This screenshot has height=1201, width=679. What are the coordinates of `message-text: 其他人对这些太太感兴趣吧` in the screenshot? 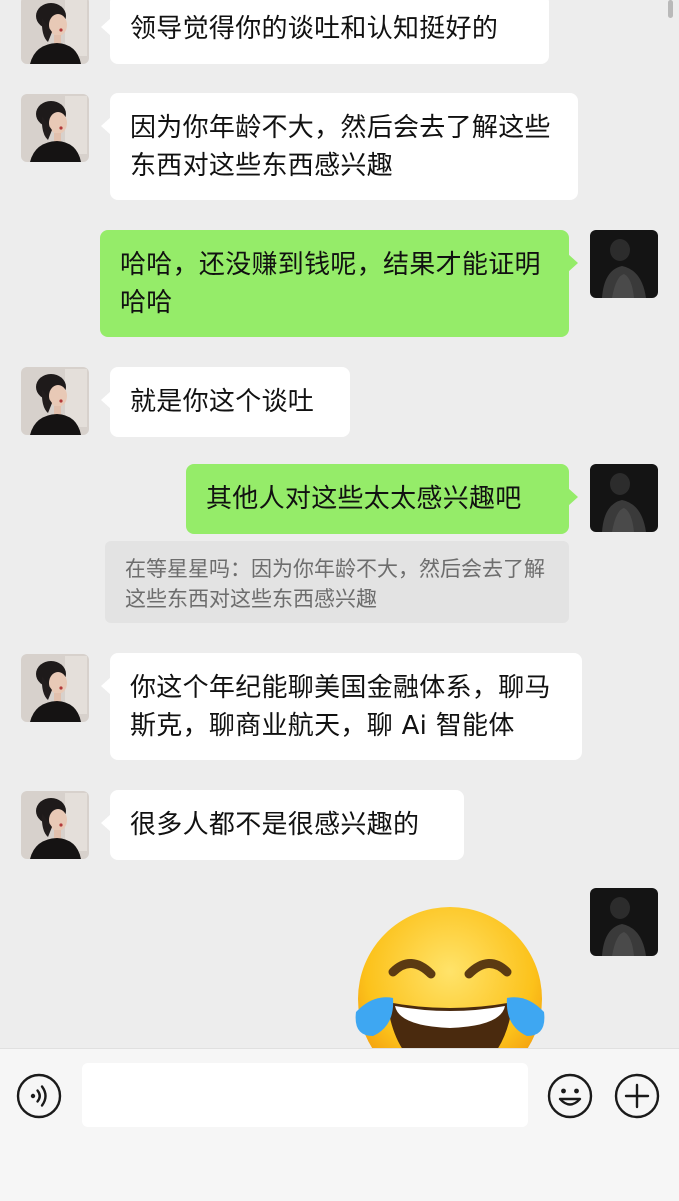 It's located at (364, 499).